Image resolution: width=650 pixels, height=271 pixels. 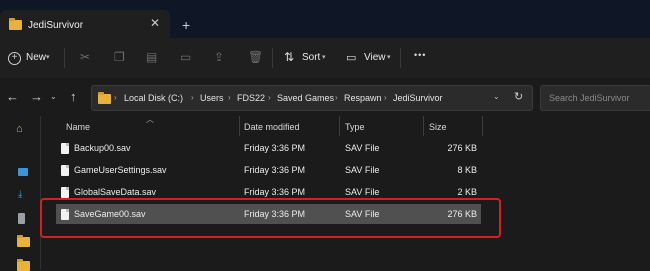 What do you see at coordinates (151, 57) in the screenshot?
I see `paste-icon: ▤` at bounding box center [151, 57].